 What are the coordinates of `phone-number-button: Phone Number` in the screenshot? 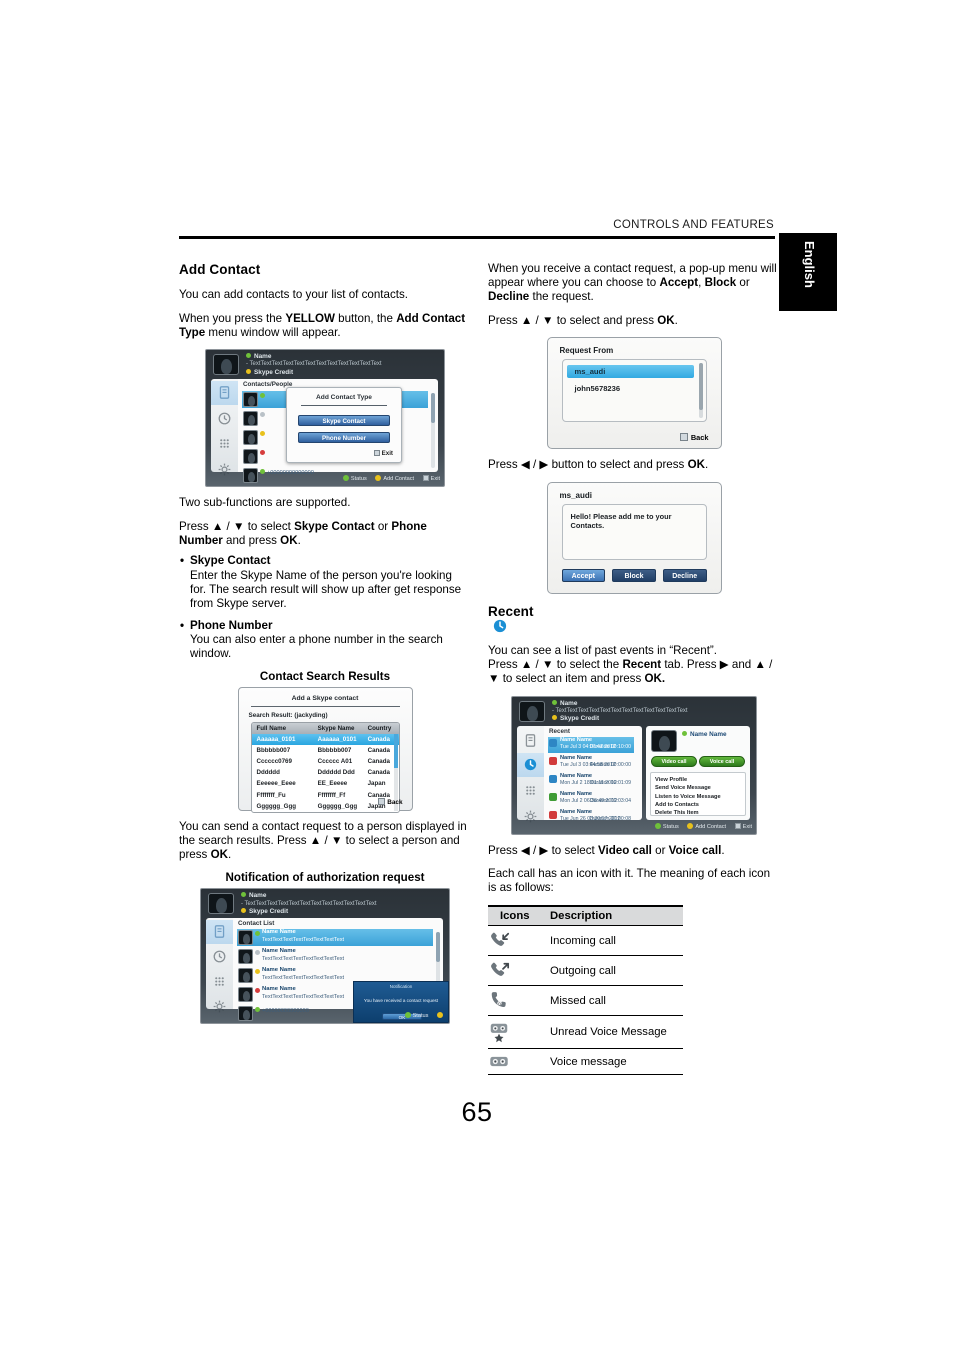 It's located at (344, 438).